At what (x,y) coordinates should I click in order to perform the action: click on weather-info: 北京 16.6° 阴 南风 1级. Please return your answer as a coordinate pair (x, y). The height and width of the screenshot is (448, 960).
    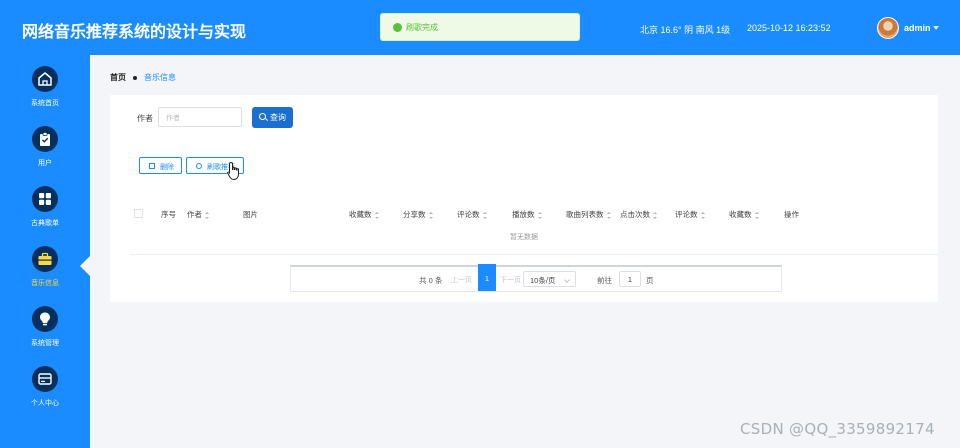
    Looking at the image, I should click on (685, 30).